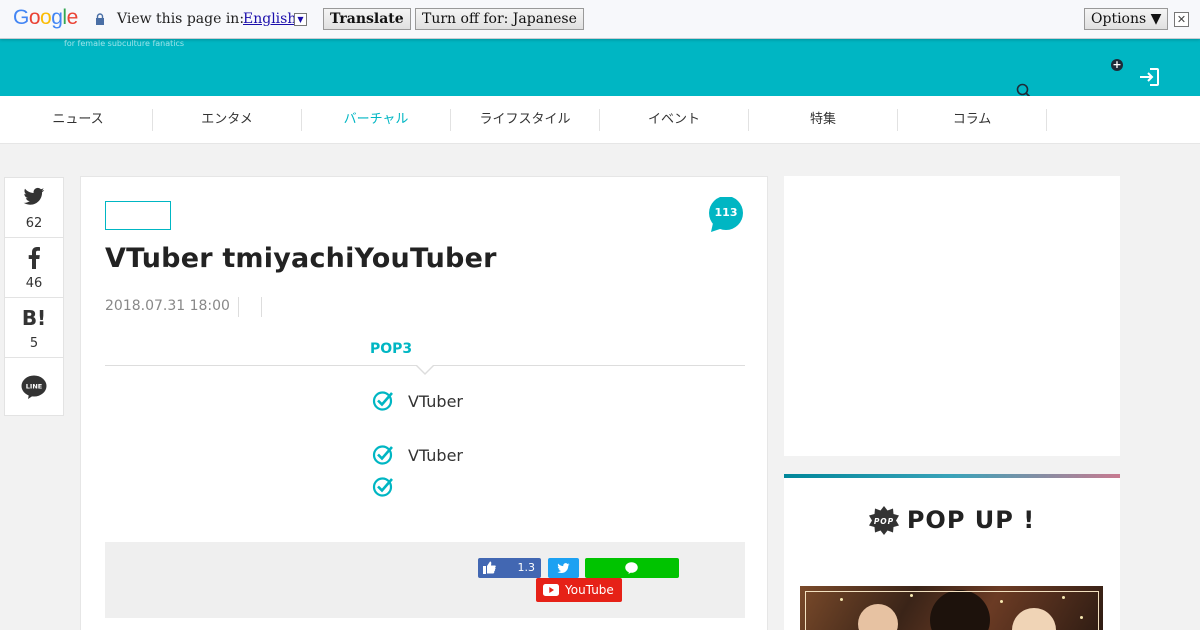 Image resolution: width=1200 pixels, height=630 pixels. What do you see at coordinates (952, 476) in the screenshot?
I see `gradient-bar` at bounding box center [952, 476].